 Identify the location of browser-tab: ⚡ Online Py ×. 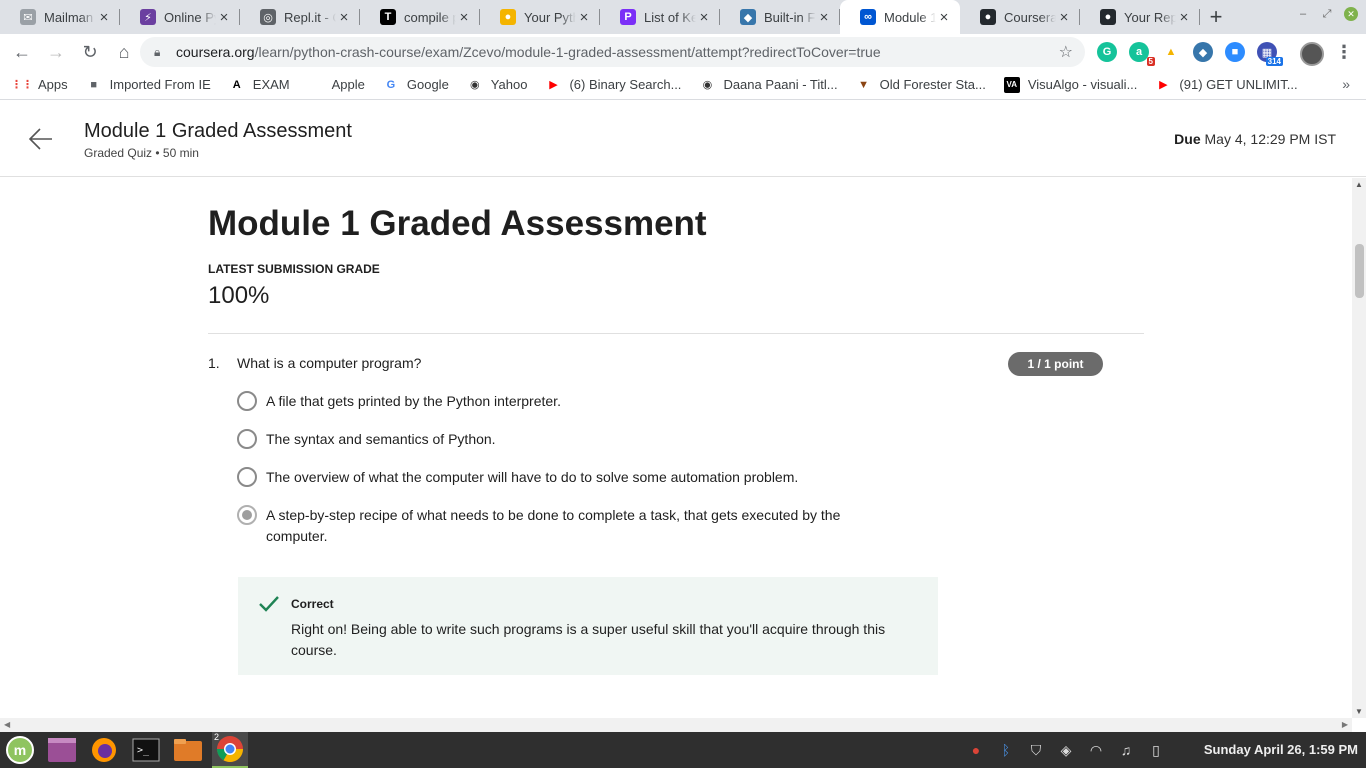
(180, 17).